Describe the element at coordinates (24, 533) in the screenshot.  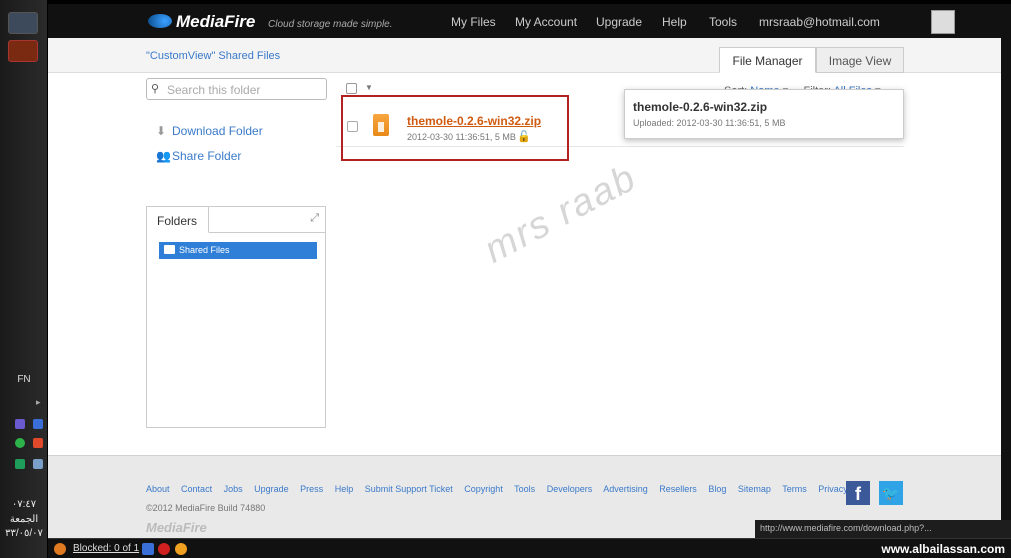
I see `clock-date: ٣٣/٠٥/٠٧` at that location.